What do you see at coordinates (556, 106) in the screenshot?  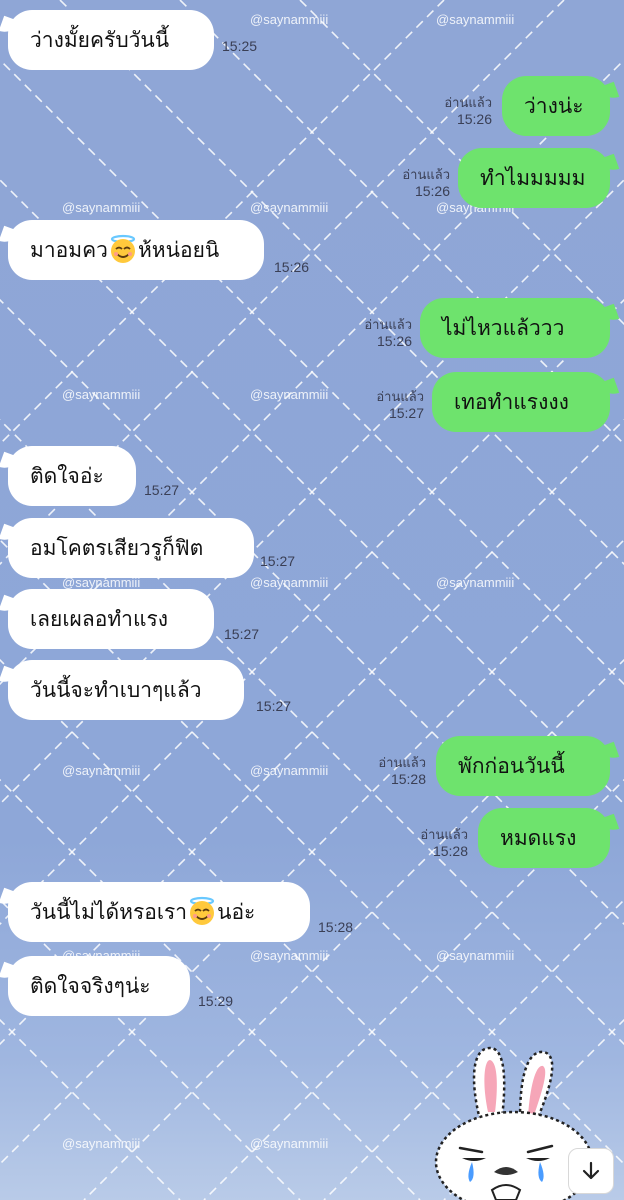 I see `message-bubble-outgoing: ว่างน่ะ` at bounding box center [556, 106].